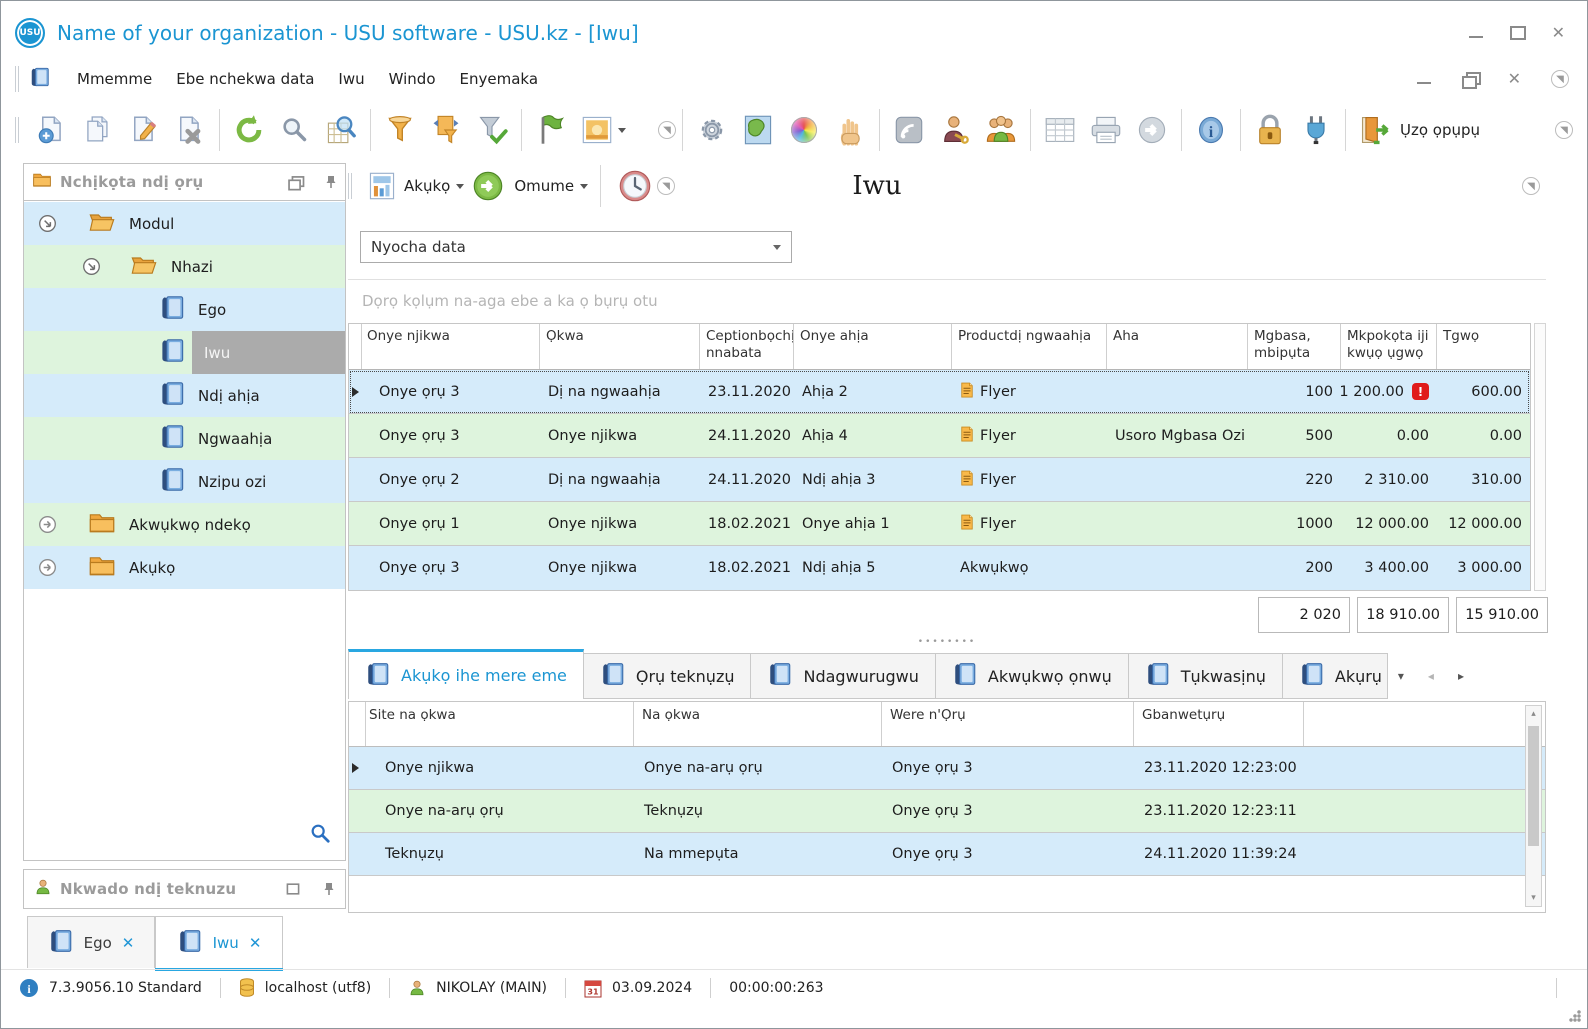  Describe the element at coordinates (296, 183) in the screenshot. I see `panel-float-icon` at that location.